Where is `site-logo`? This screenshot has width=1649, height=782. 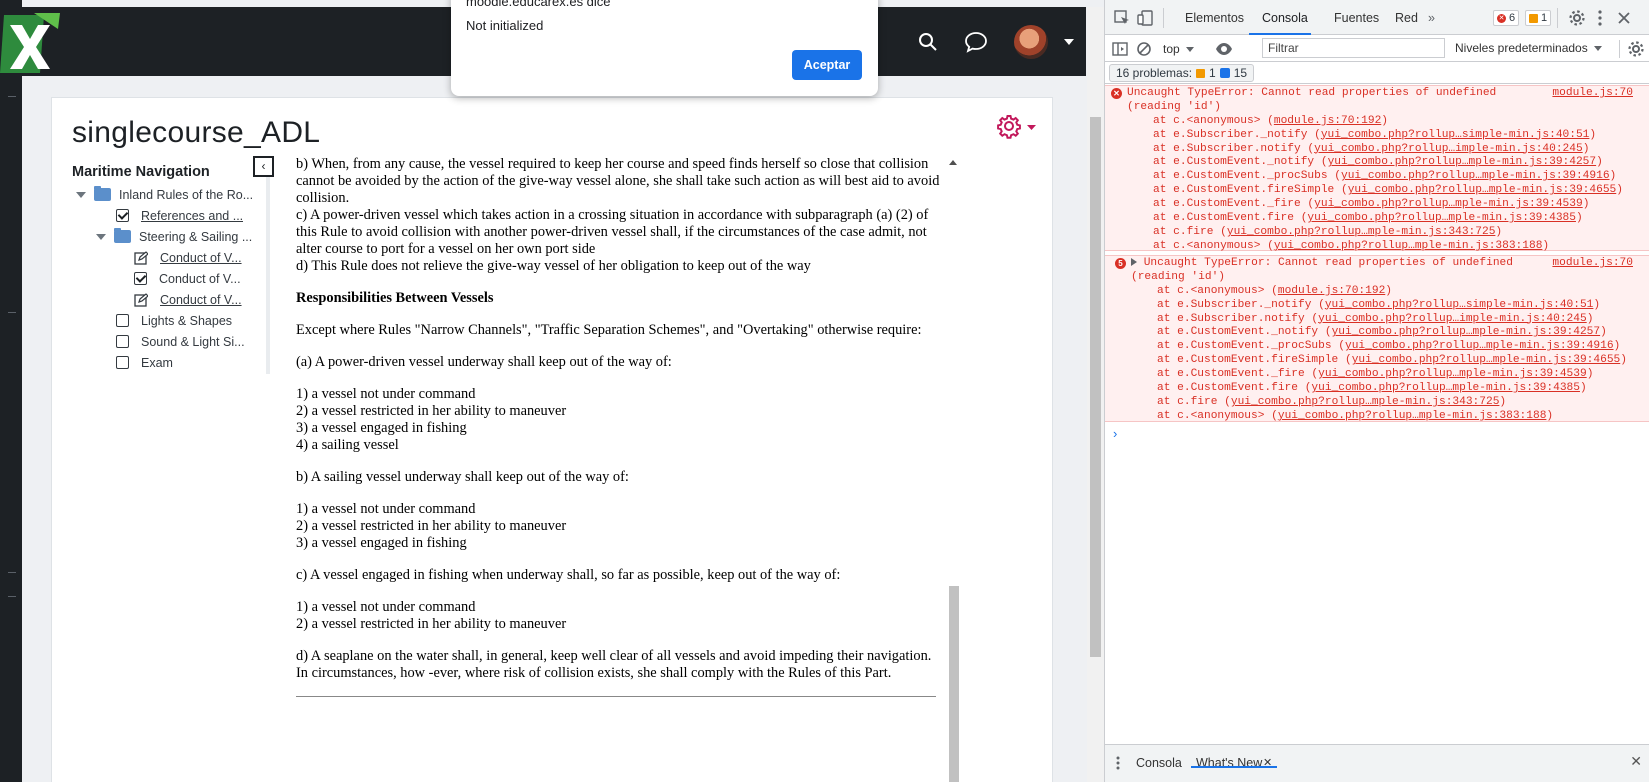 site-logo is located at coordinates (30, 43).